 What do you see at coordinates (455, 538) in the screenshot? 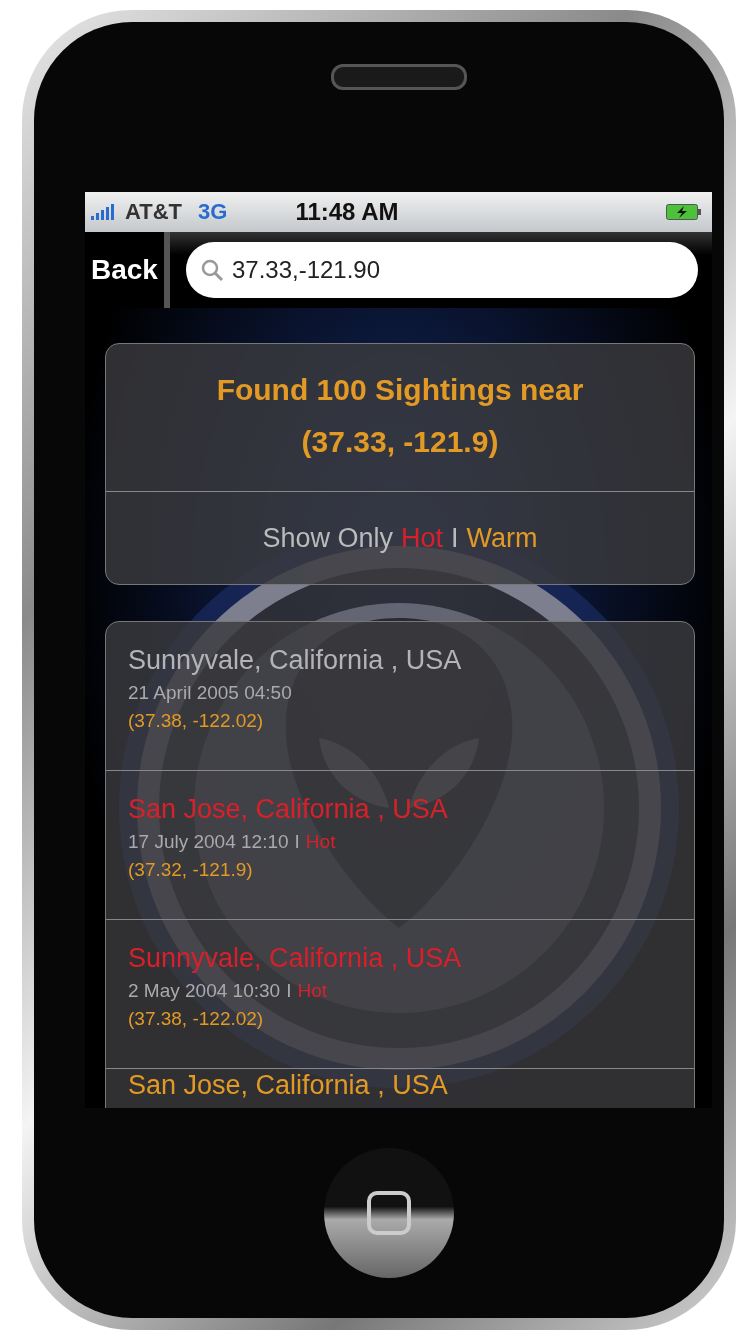
I see `filter-separator: I` at bounding box center [455, 538].